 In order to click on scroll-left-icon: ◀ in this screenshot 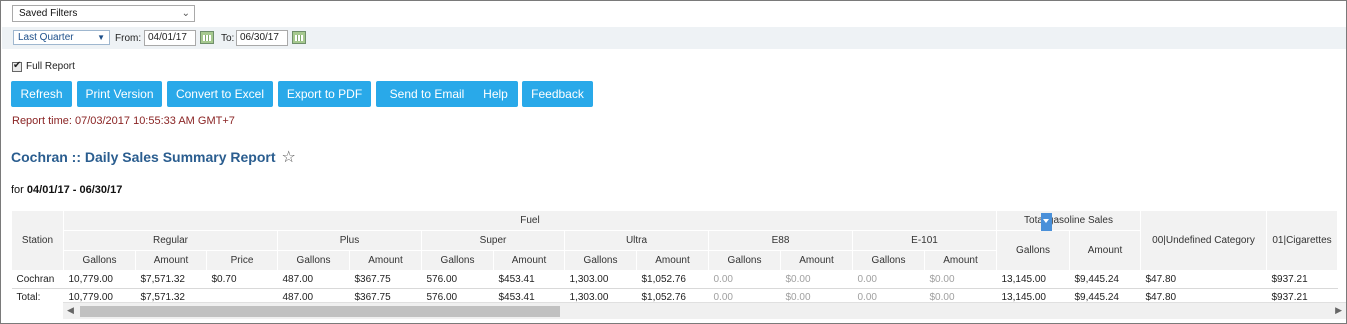, I will do `click(70, 310)`.